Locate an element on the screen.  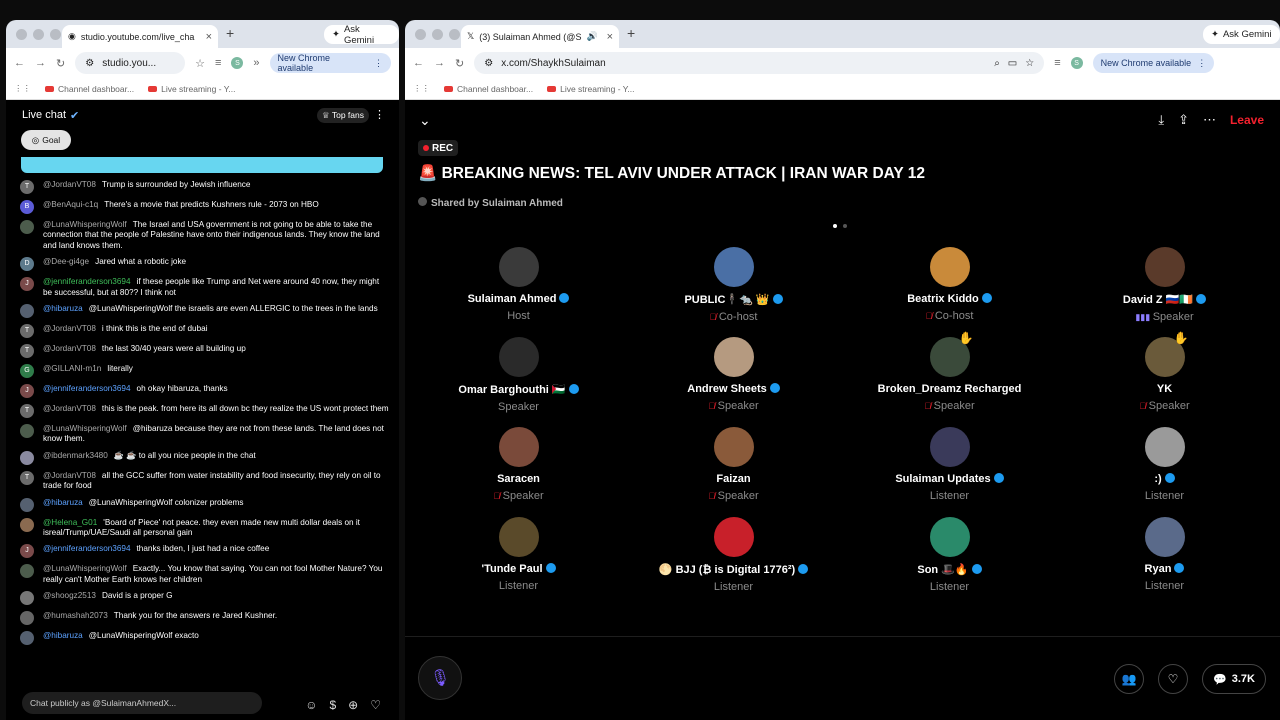
participant: Sulaiman Updates Listener is located at coordinates (949, 464).